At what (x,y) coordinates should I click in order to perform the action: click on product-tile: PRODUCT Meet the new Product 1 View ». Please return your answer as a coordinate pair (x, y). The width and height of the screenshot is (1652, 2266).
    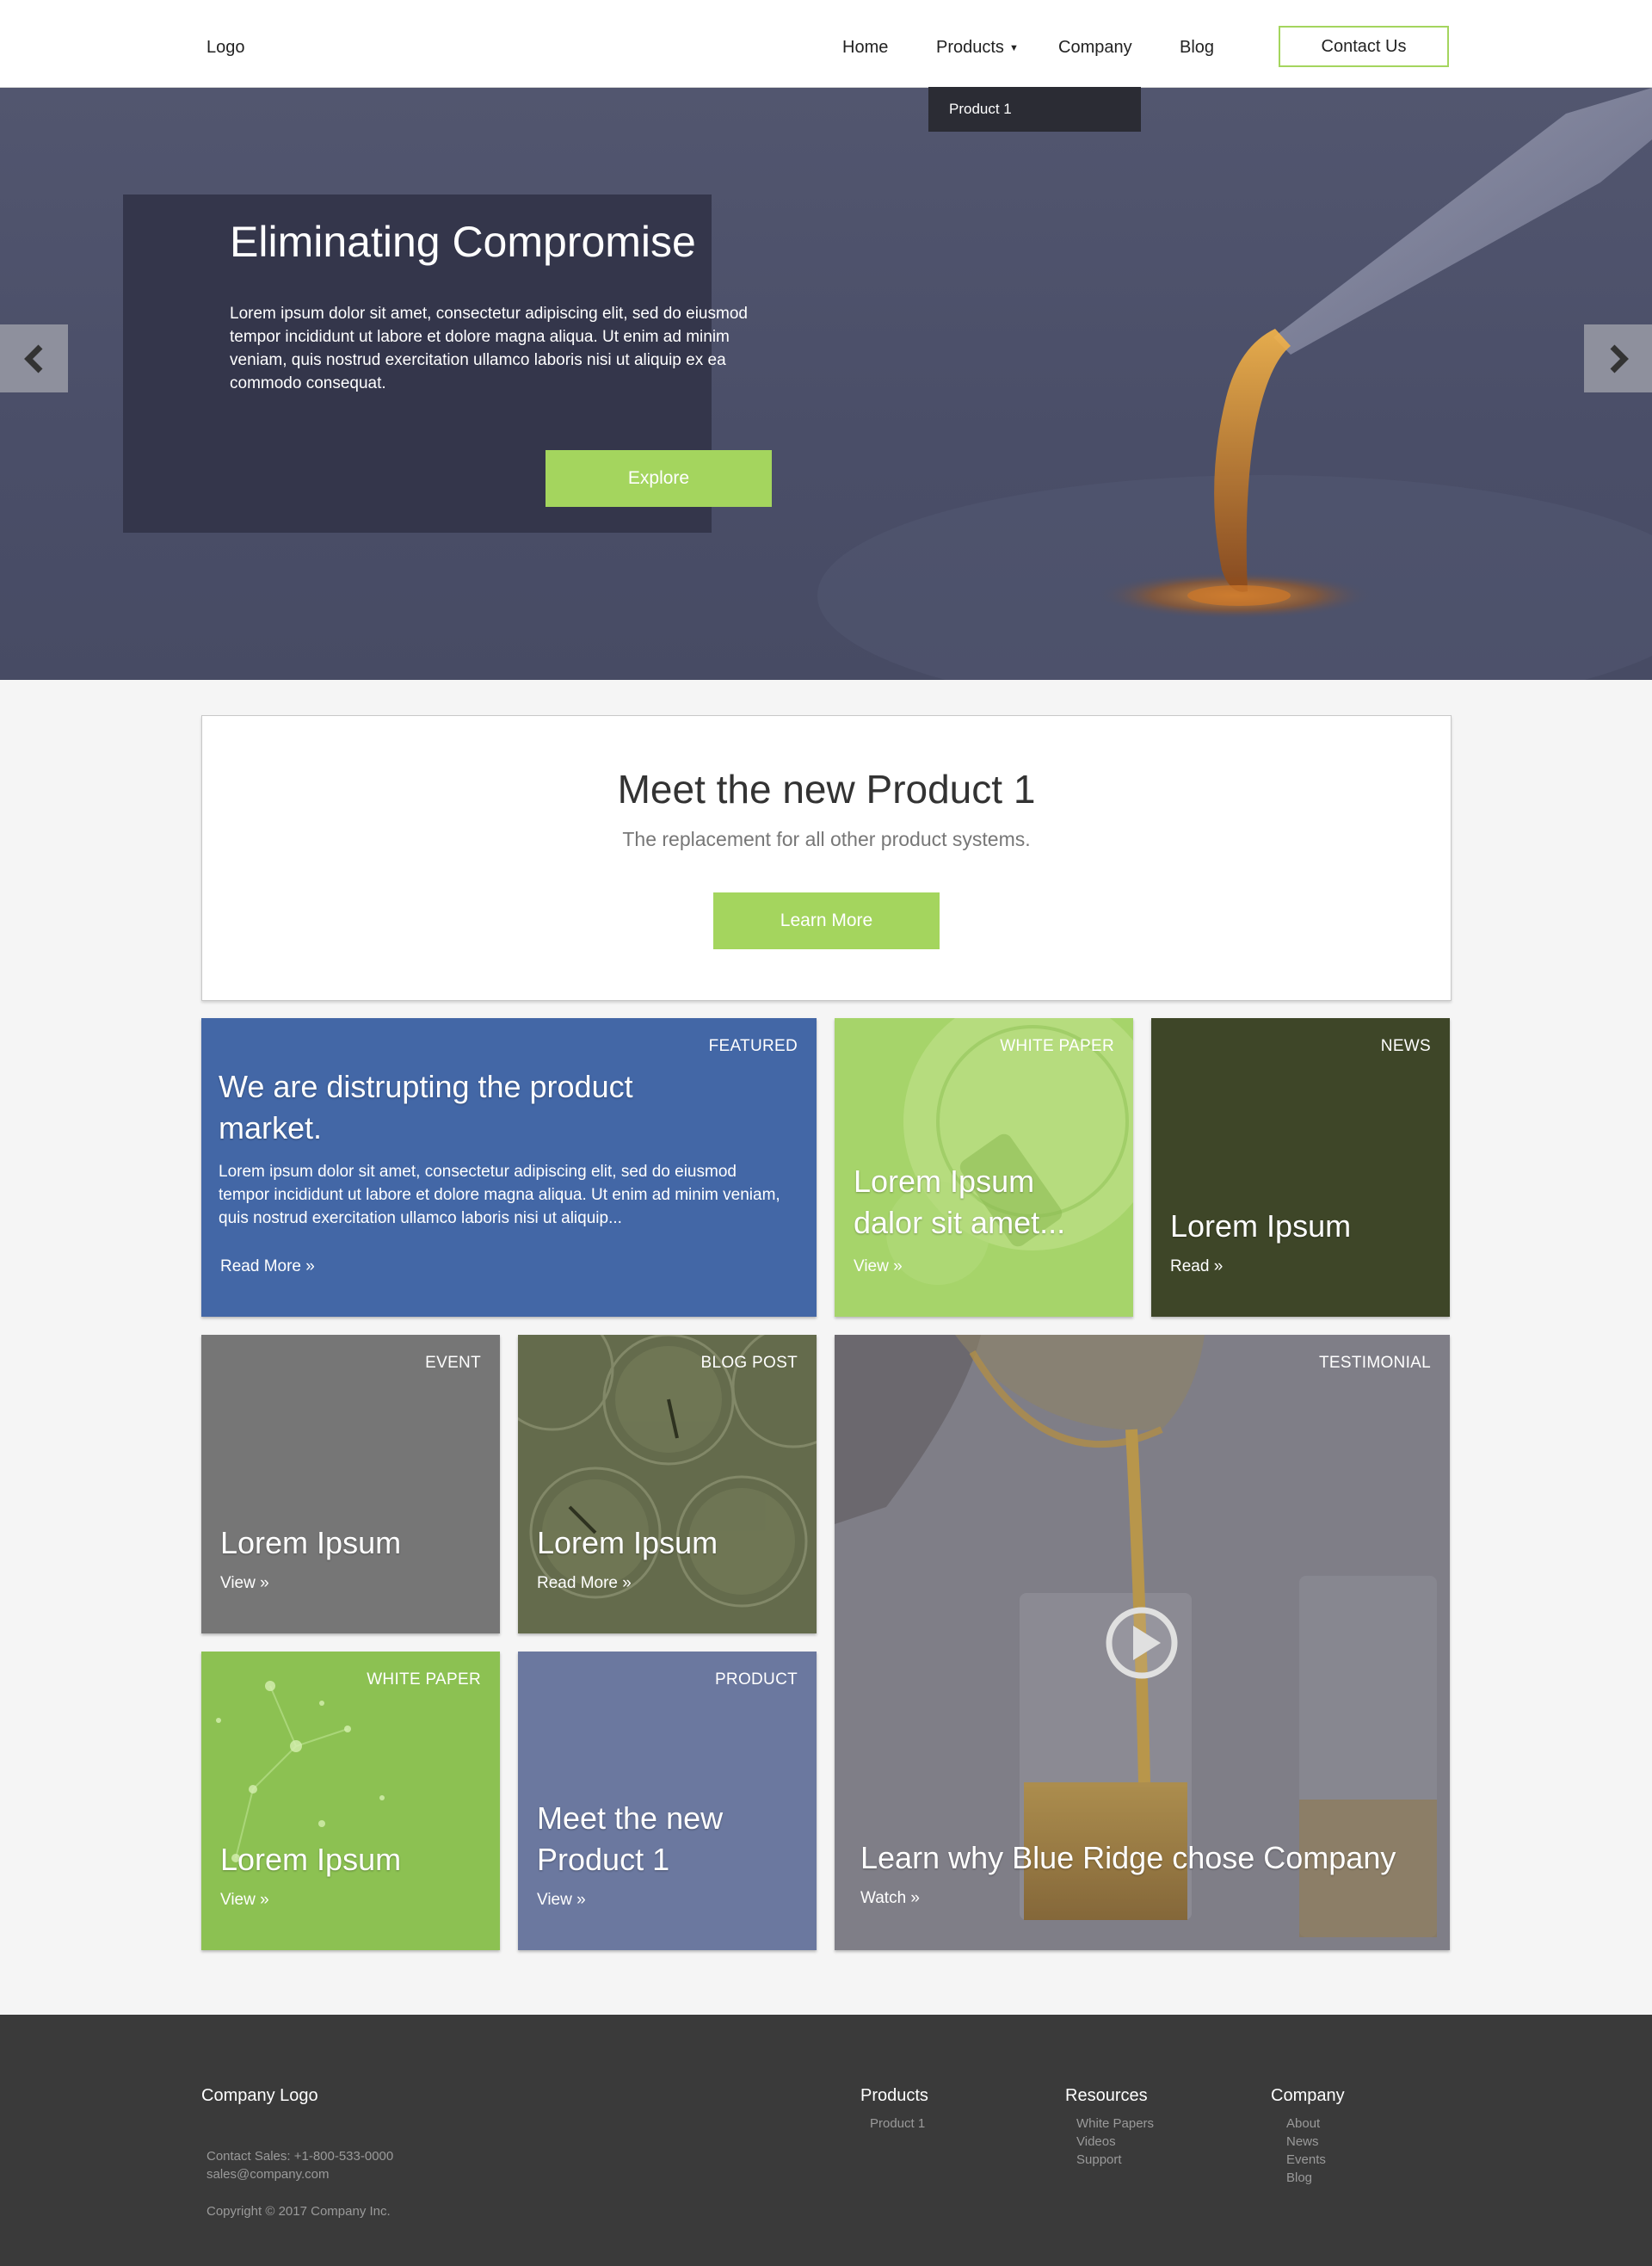
    Looking at the image, I should click on (667, 1801).